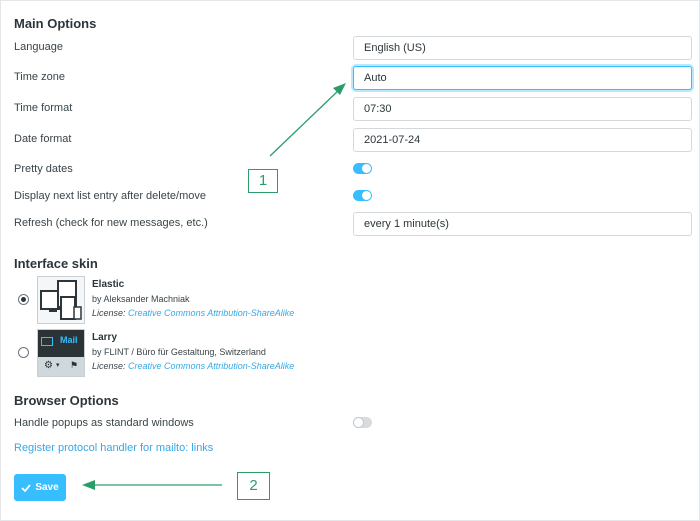 The width and height of the screenshot is (700, 521). I want to click on callout-2: 2, so click(253, 486).